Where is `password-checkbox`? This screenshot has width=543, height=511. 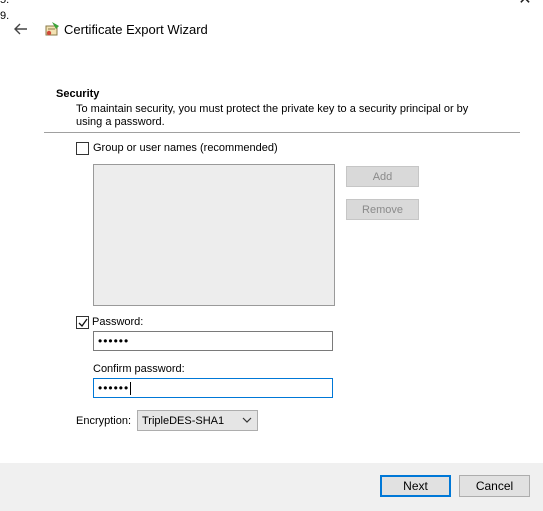 password-checkbox is located at coordinates (82, 322).